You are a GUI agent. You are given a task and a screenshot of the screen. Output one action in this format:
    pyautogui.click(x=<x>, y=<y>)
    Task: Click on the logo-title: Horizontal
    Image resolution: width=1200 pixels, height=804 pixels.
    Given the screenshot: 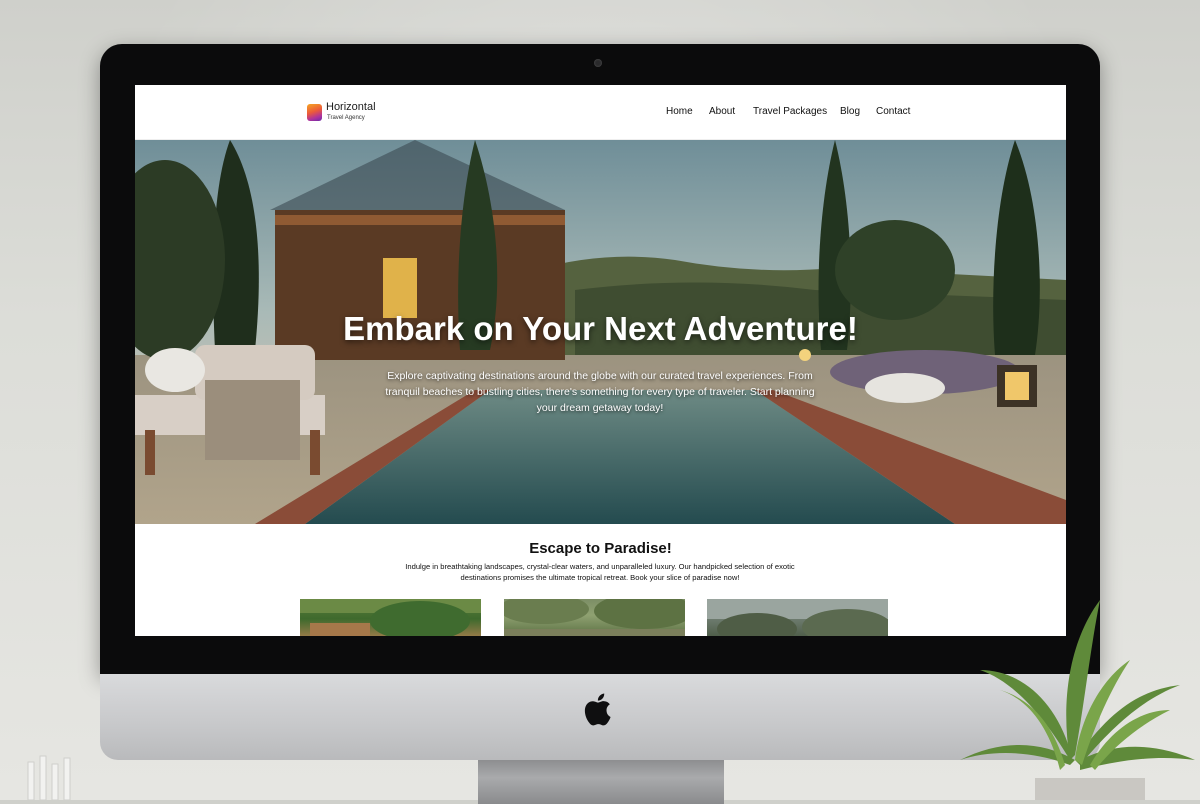 What is the action you would take?
    pyautogui.click(x=351, y=107)
    